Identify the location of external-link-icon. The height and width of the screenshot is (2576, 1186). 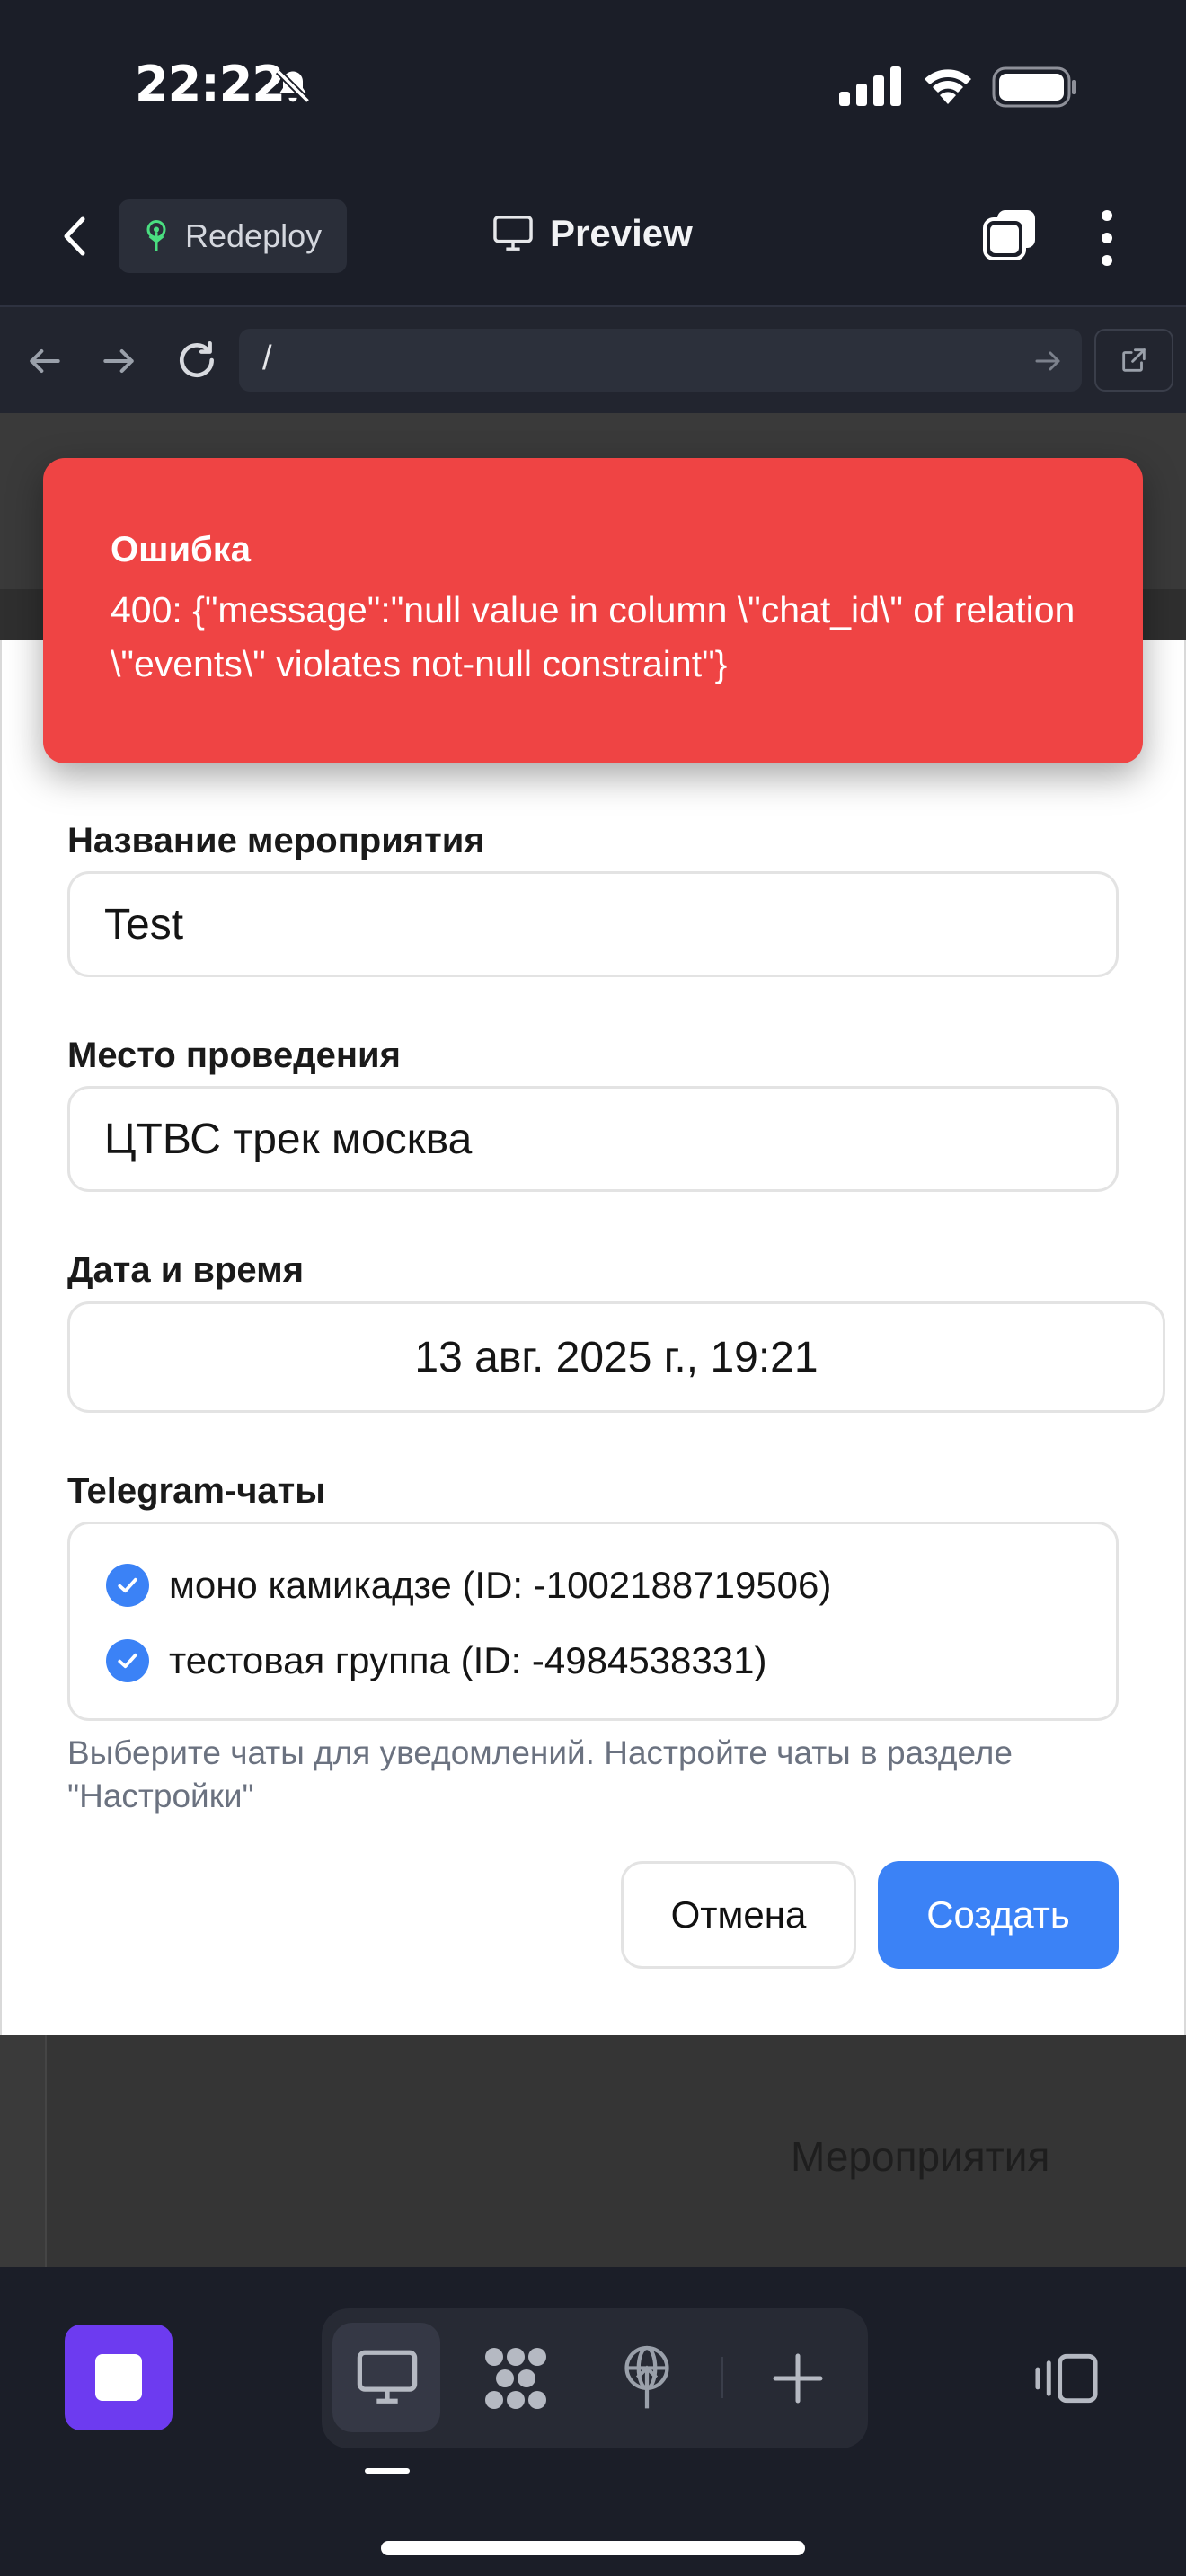
(1134, 360).